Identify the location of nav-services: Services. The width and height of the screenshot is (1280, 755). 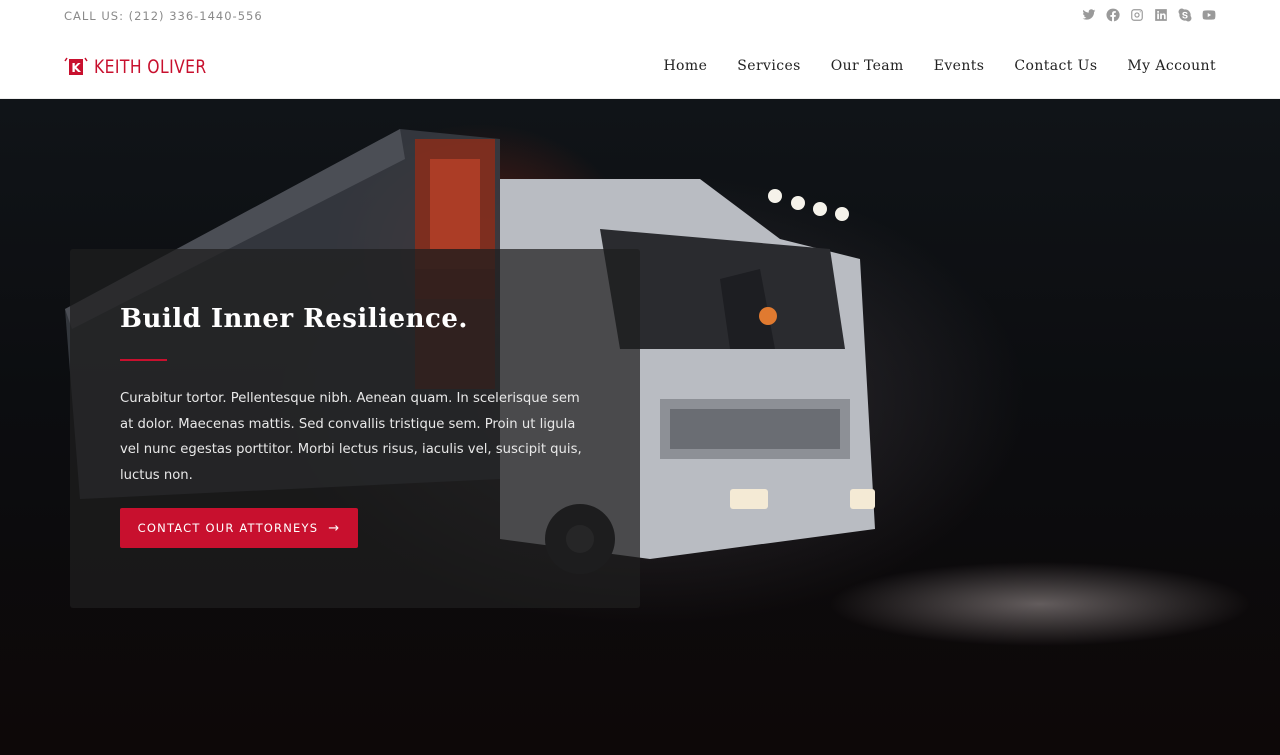
(768, 66).